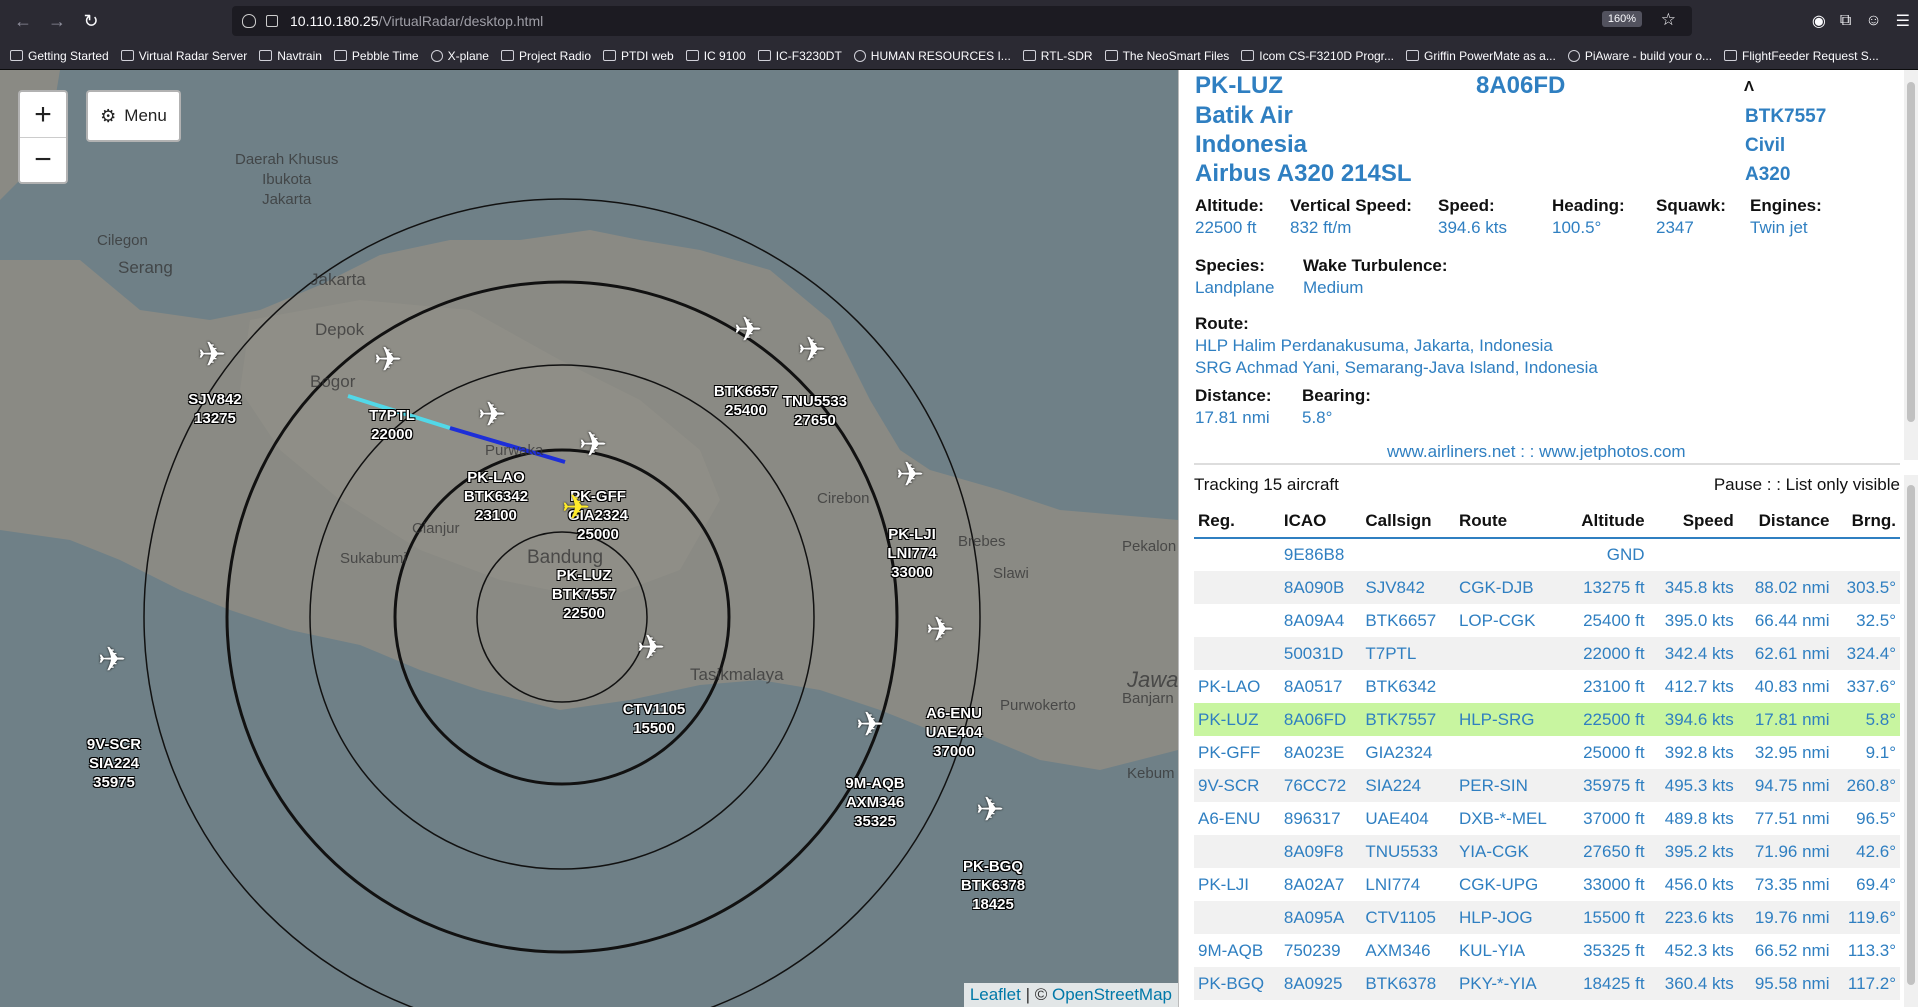  Describe the element at coordinates (459, 56) in the screenshot. I see `bookmark-item: X-plane` at that location.